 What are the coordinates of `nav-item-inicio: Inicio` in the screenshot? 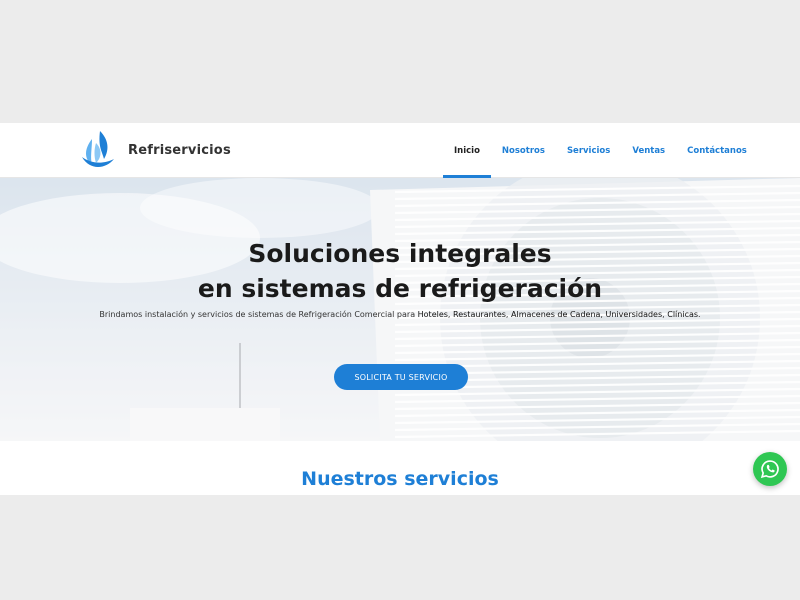 It's located at (467, 150).